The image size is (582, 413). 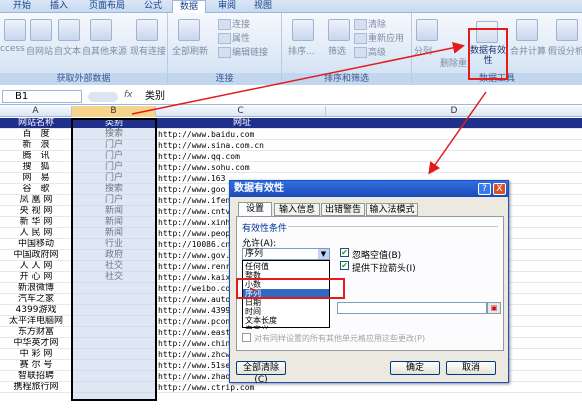 I want to click on close-icon: X, so click(x=499, y=189).